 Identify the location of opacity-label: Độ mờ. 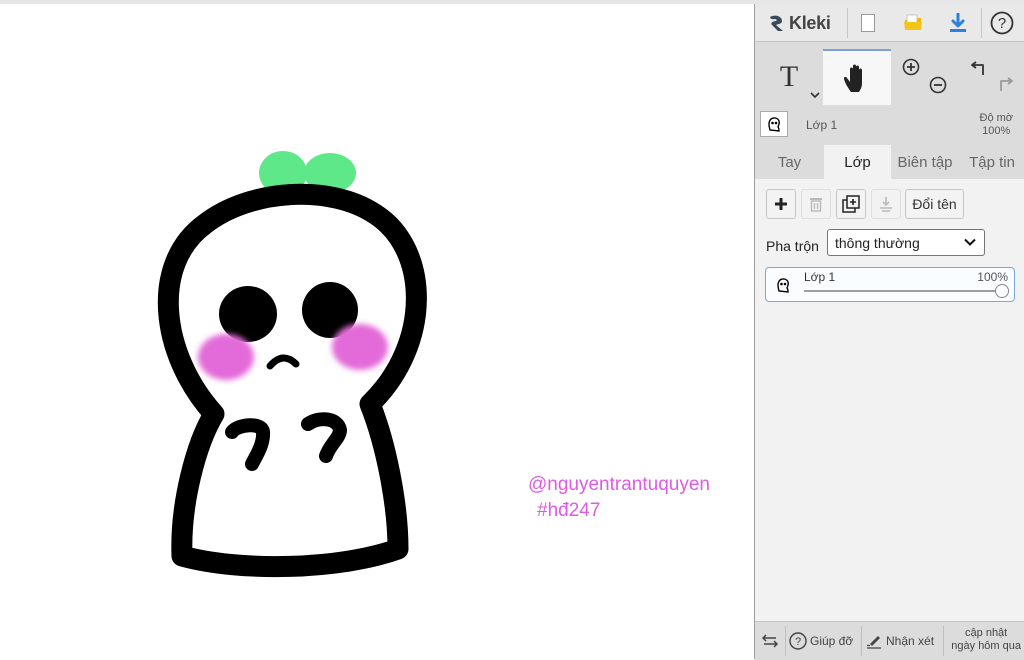
(996, 118).